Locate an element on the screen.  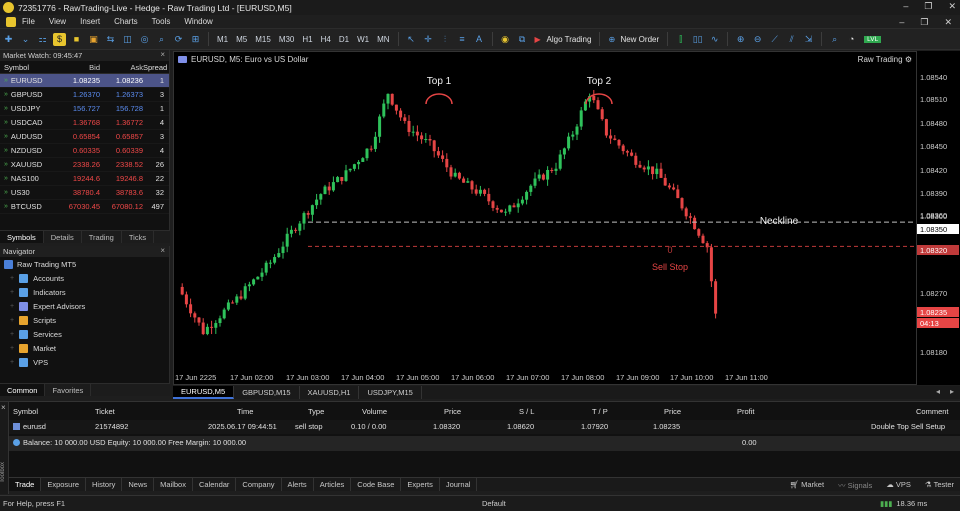
line-chart-icon: ∿ is located at coordinates (714, 39).